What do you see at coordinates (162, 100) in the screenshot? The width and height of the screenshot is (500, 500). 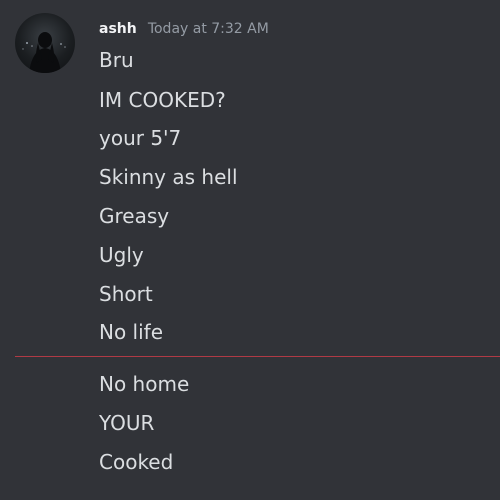 I see `message-line: IM COOKED?` at bounding box center [162, 100].